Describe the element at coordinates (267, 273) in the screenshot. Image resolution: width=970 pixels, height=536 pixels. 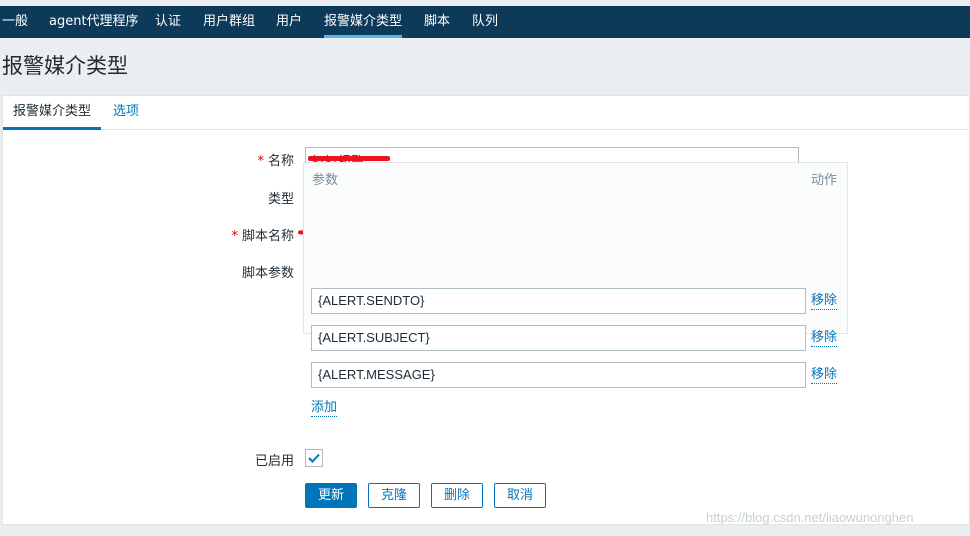
I see `script-params-label: 脚本参数` at that location.